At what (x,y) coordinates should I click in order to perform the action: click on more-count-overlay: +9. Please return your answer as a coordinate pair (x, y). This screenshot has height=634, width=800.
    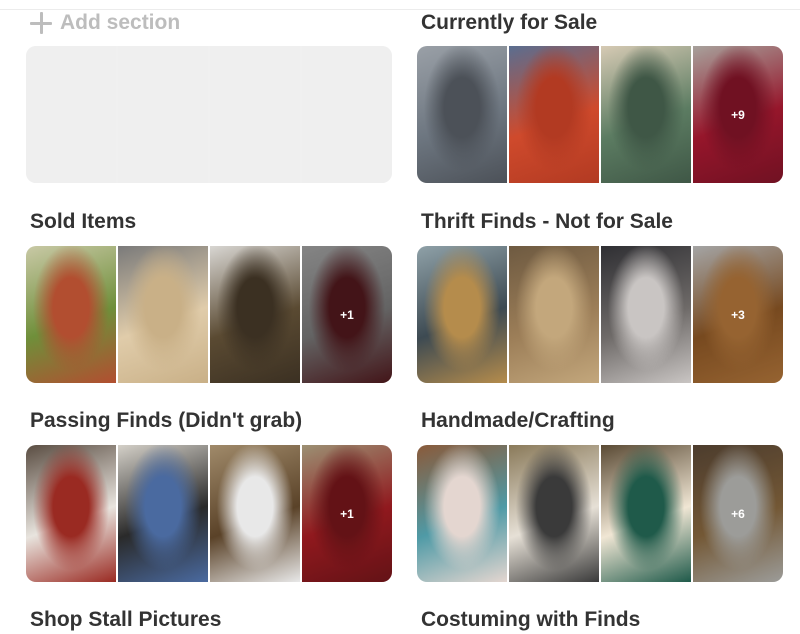
    Looking at the image, I should click on (738, 114).